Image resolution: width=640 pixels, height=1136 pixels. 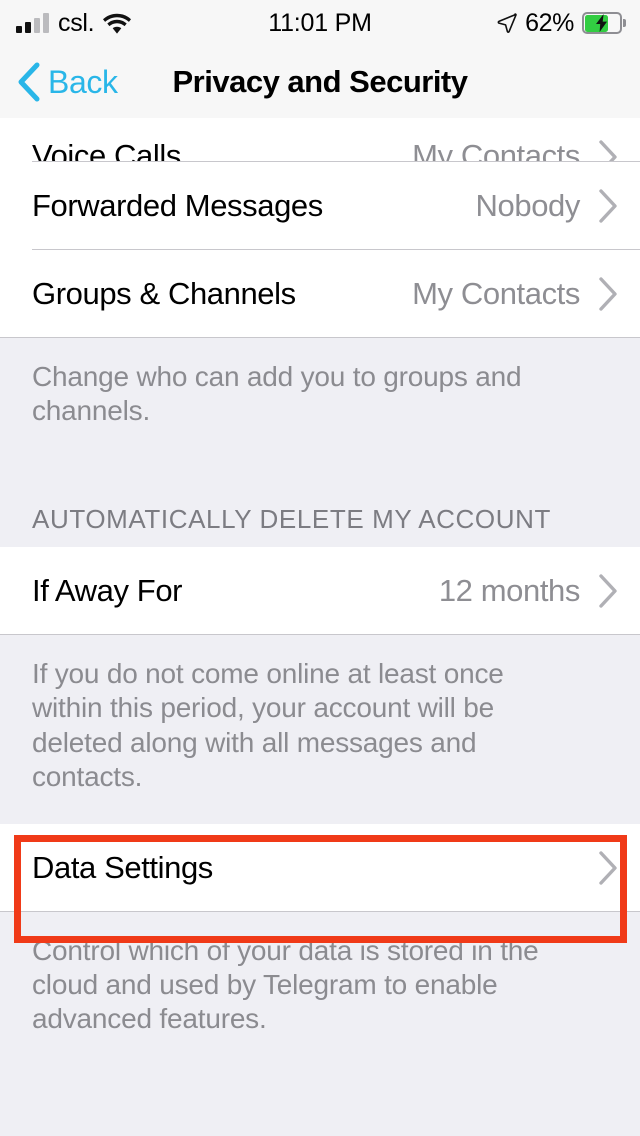 I want to click on auto-delete-group: If Away For 12 months, so click(x=320, y=591).